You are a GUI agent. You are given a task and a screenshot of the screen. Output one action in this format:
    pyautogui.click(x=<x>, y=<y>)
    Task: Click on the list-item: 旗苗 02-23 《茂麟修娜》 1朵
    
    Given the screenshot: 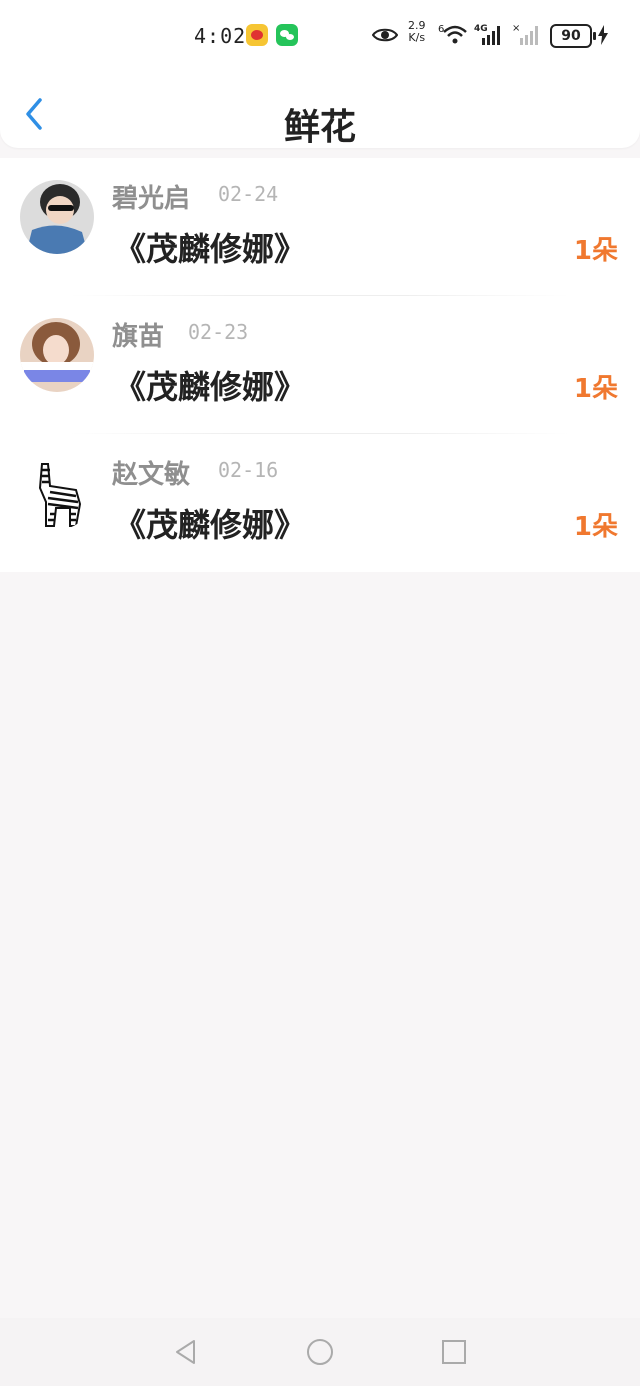 What is the action you would take?
    pyautogui.click(x=320, y=365)
    